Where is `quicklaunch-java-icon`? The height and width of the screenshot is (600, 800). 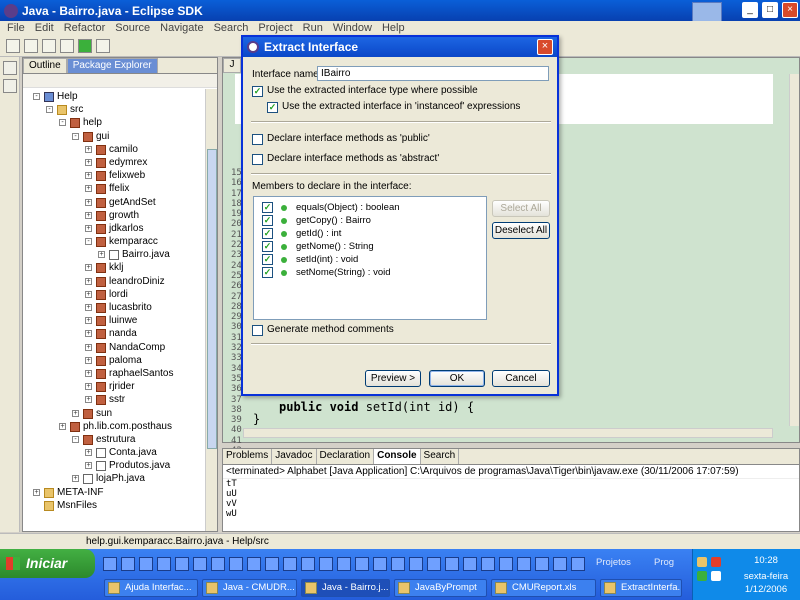
quicklaunch-java-icon is located at coordinates (218, 564).